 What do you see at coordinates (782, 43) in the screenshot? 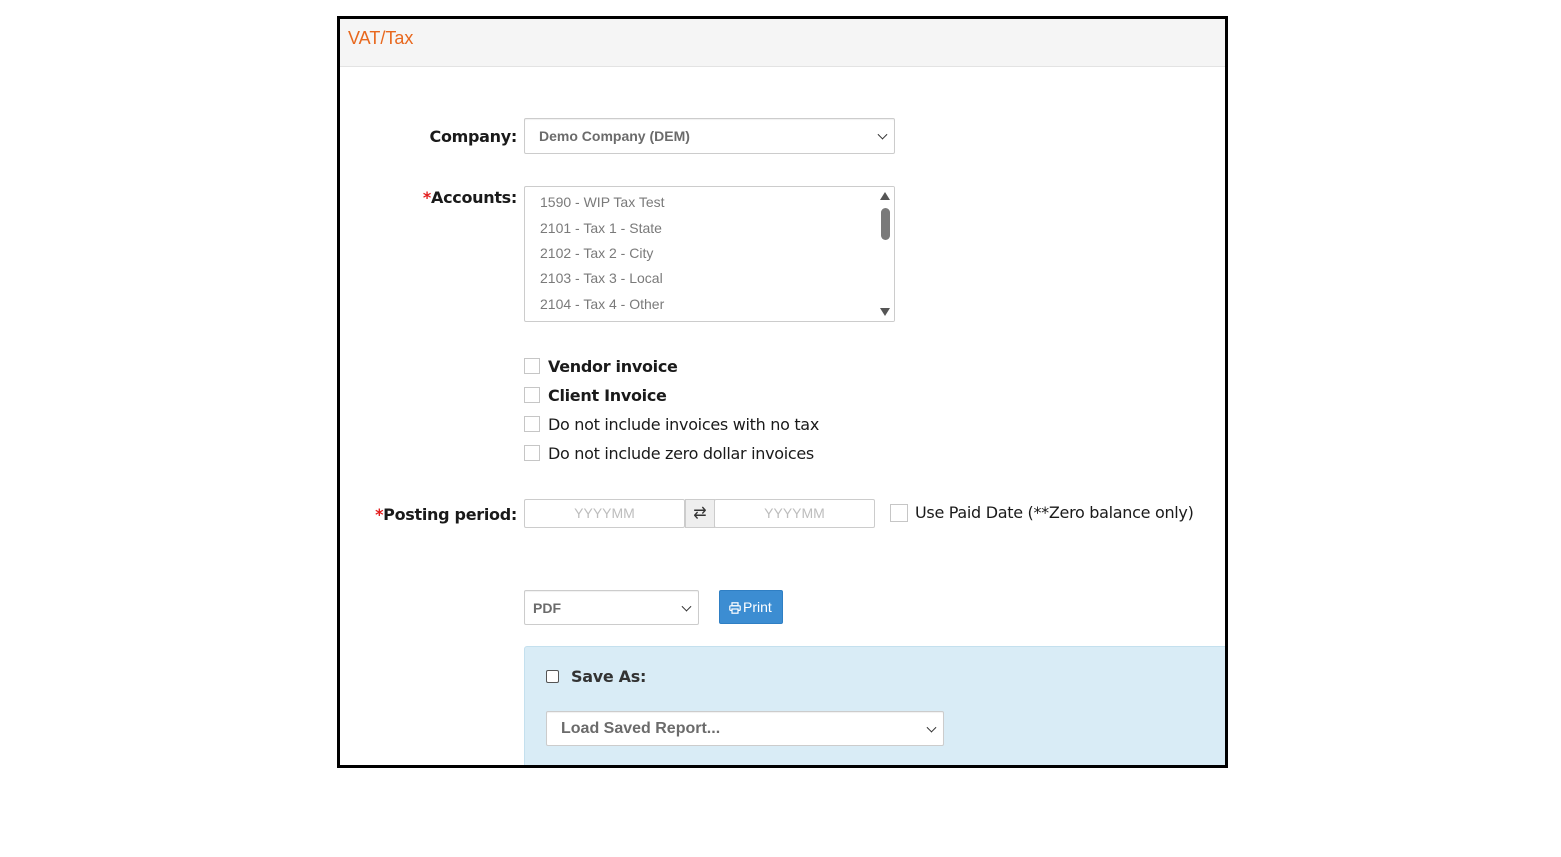
I see `panel-header: VAT/Tax` at bounding box center [782, 43].